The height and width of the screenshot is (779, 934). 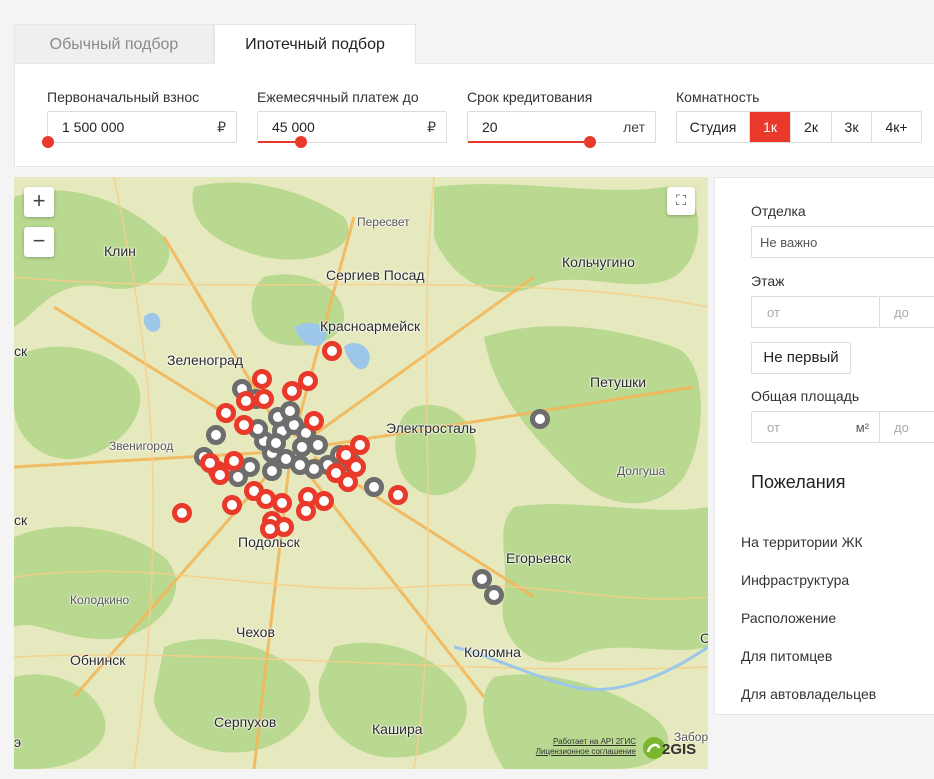 I want to click on wish-item-car-owners: Для автовладельцев, so click(x=808, y=694).